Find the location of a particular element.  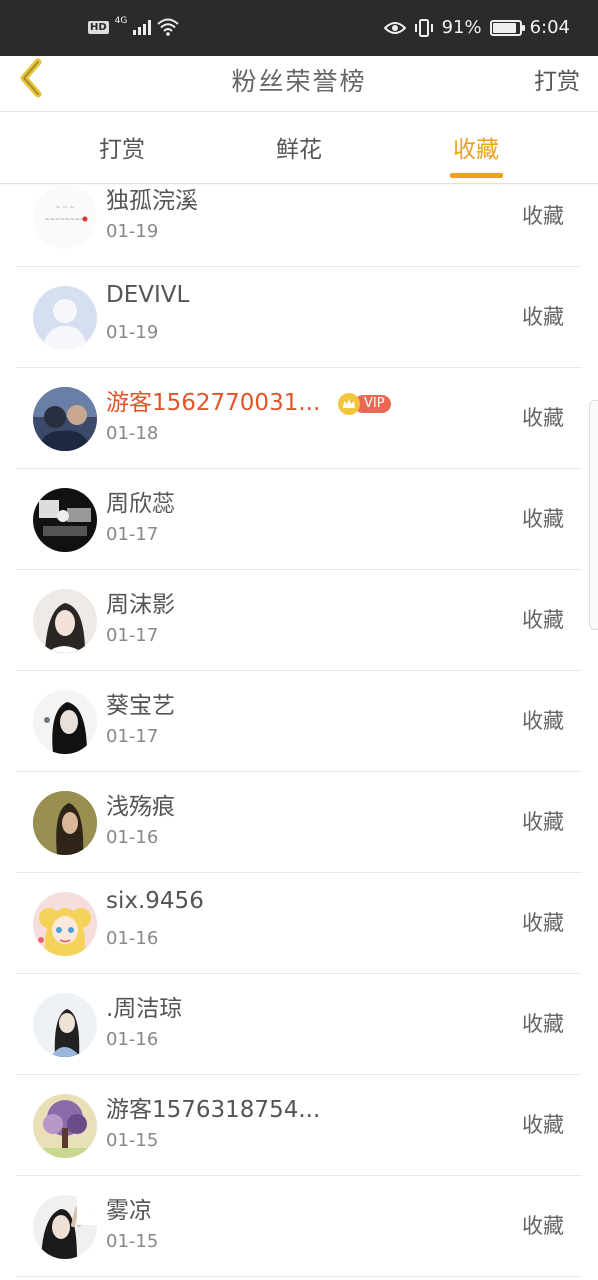

fan-name: 周欣蕊 is located at coordinates (140, 504).